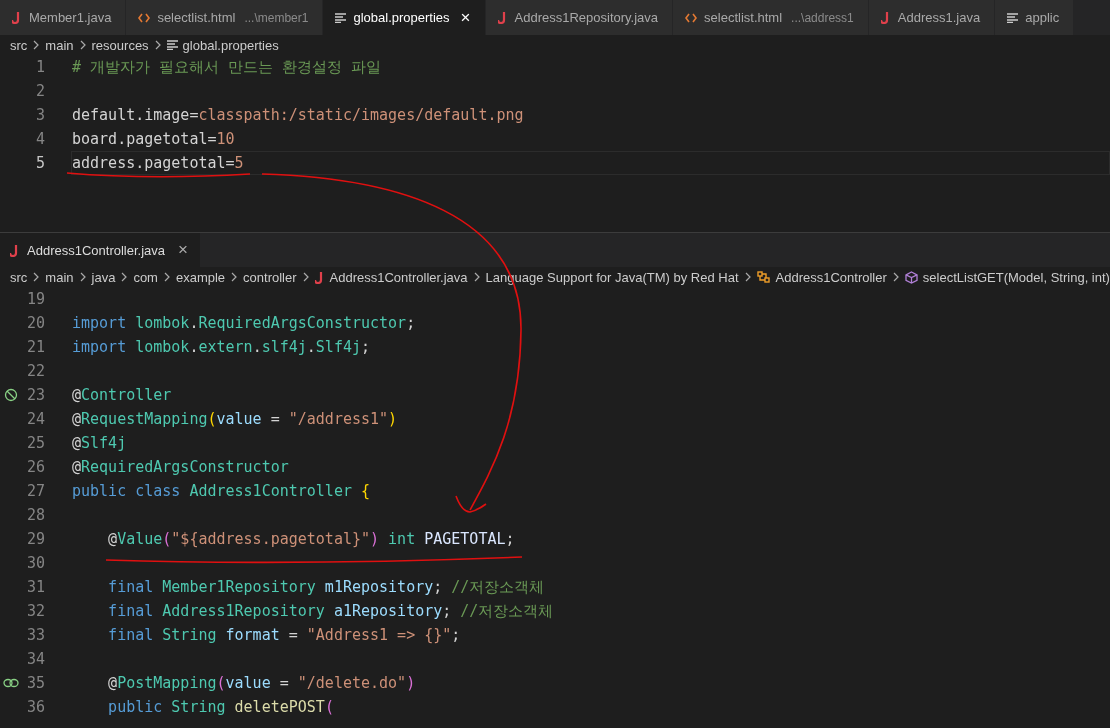 The width and height of the screenshot is (1110, 728). I want to click on code-line: final Address1Repository a1Repository; //저장소객체, so click(330, 611).